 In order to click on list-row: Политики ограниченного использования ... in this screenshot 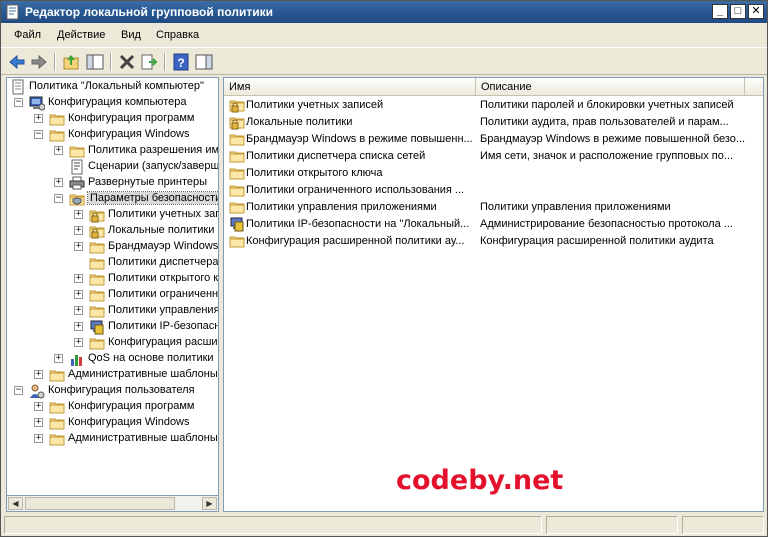, I will do `click(493, 190)`.